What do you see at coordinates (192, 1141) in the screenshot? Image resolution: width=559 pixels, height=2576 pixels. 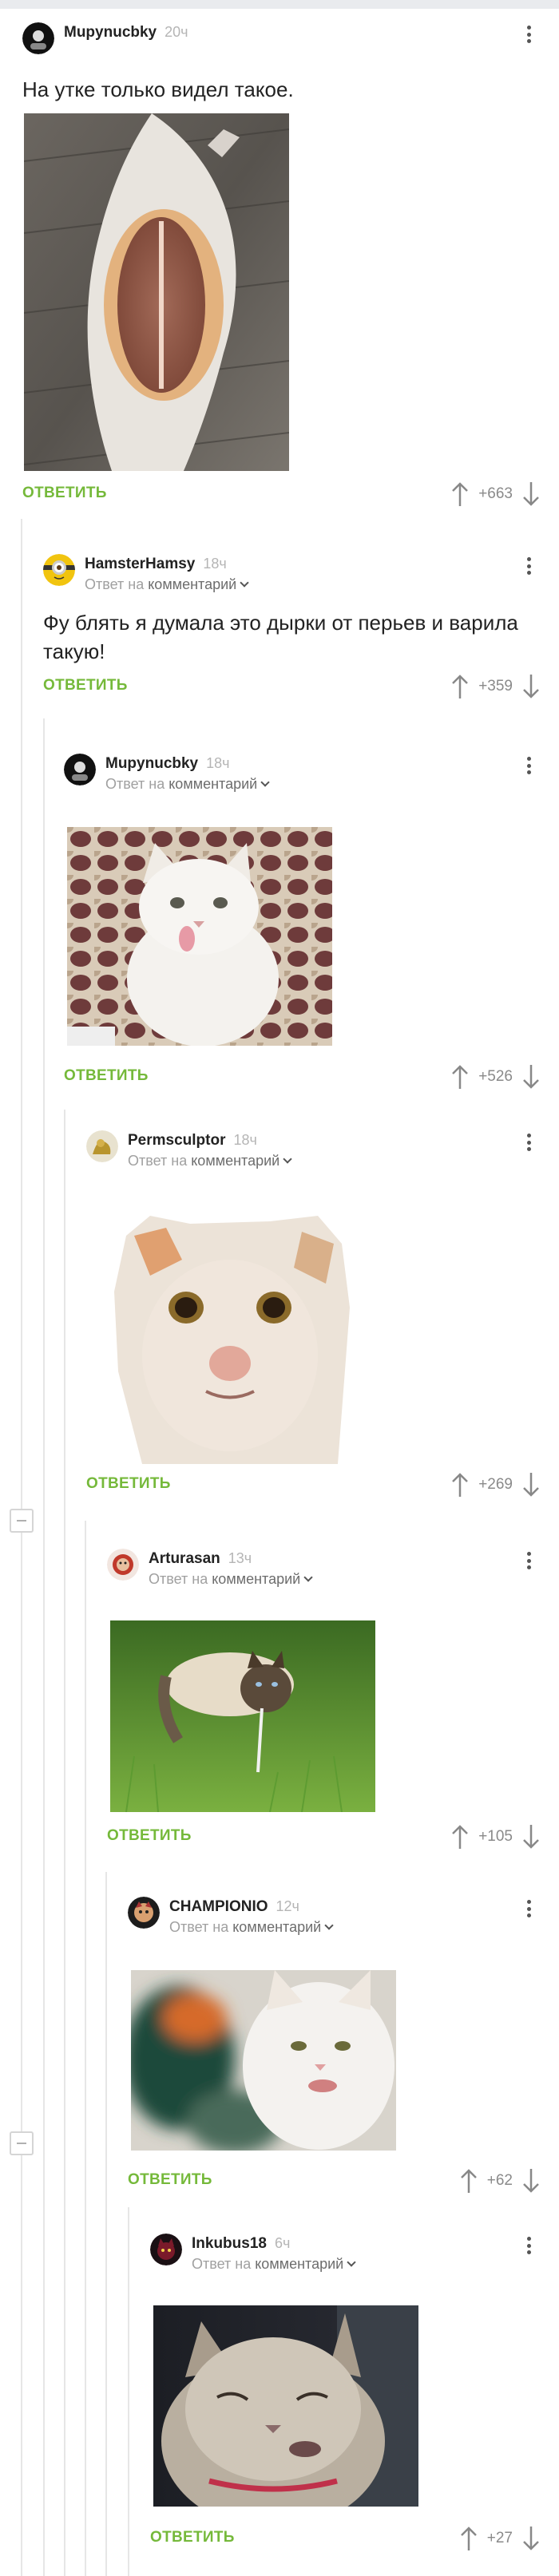 I see `author-name: Permsculptor 18ч` at bounding box center [192, 1141].